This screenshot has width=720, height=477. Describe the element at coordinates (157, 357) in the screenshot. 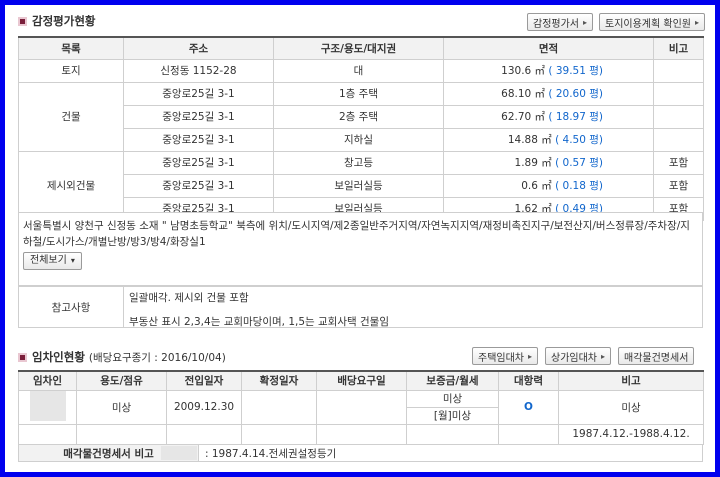

I see `tenants-subtitle: (배당요구종기 : 2016/10/04)` at that location.